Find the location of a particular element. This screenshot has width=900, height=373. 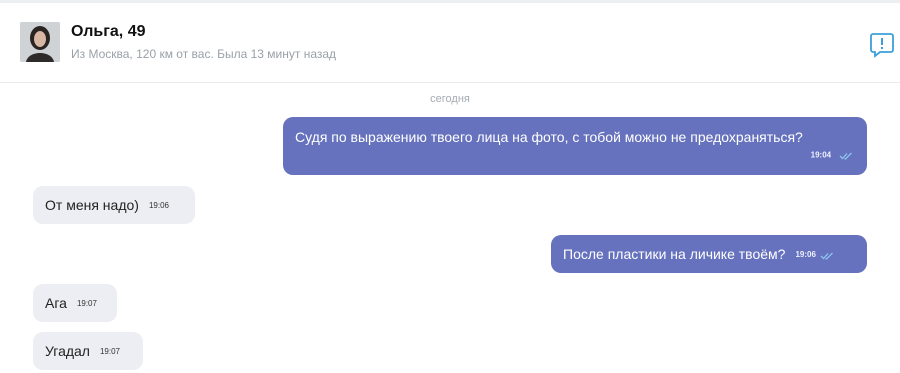

message-time: 19:04 is located at coordinates (821, 154).